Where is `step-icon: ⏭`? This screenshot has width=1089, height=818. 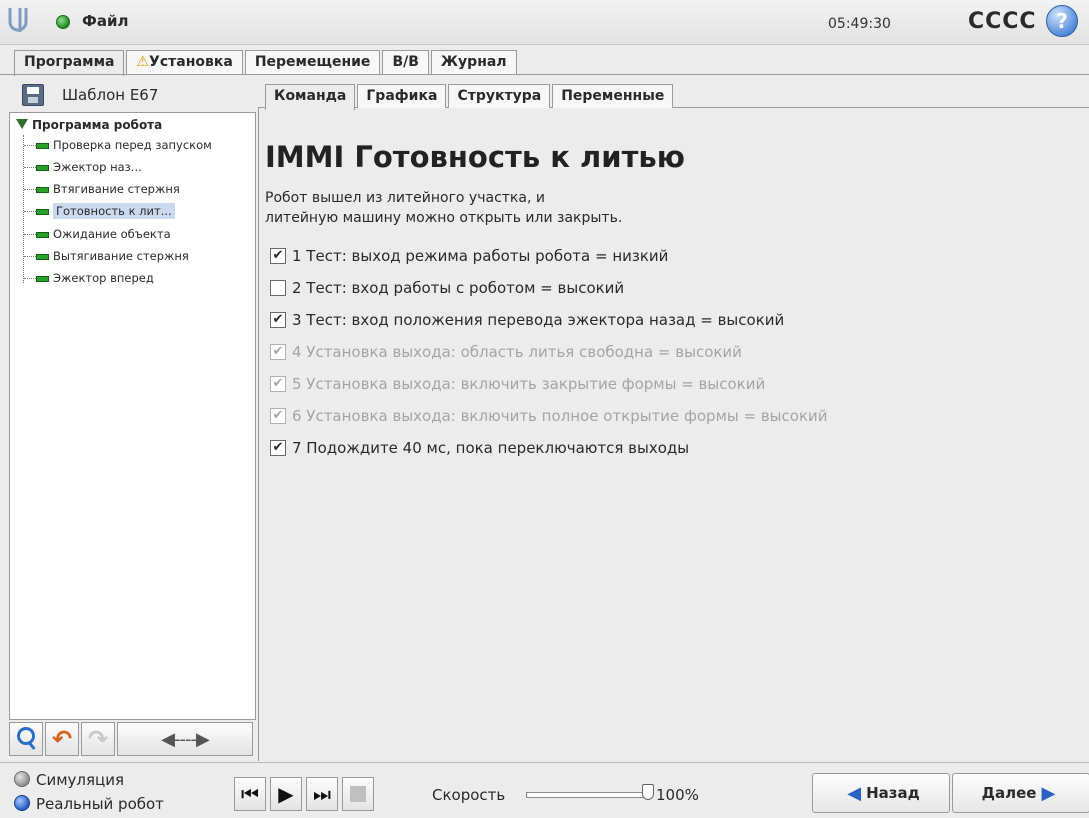 step-icon: ⏭ is located at coordinates (322, 794).